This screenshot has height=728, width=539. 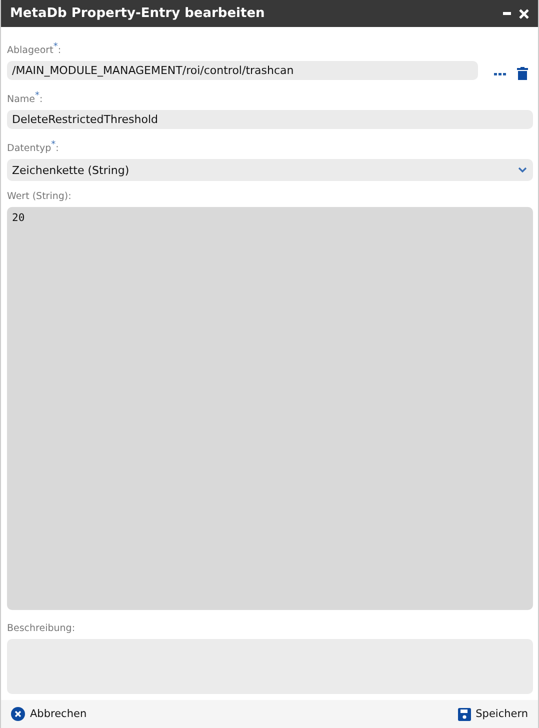 I want to click on save-icon, so click(x=464, y=714).